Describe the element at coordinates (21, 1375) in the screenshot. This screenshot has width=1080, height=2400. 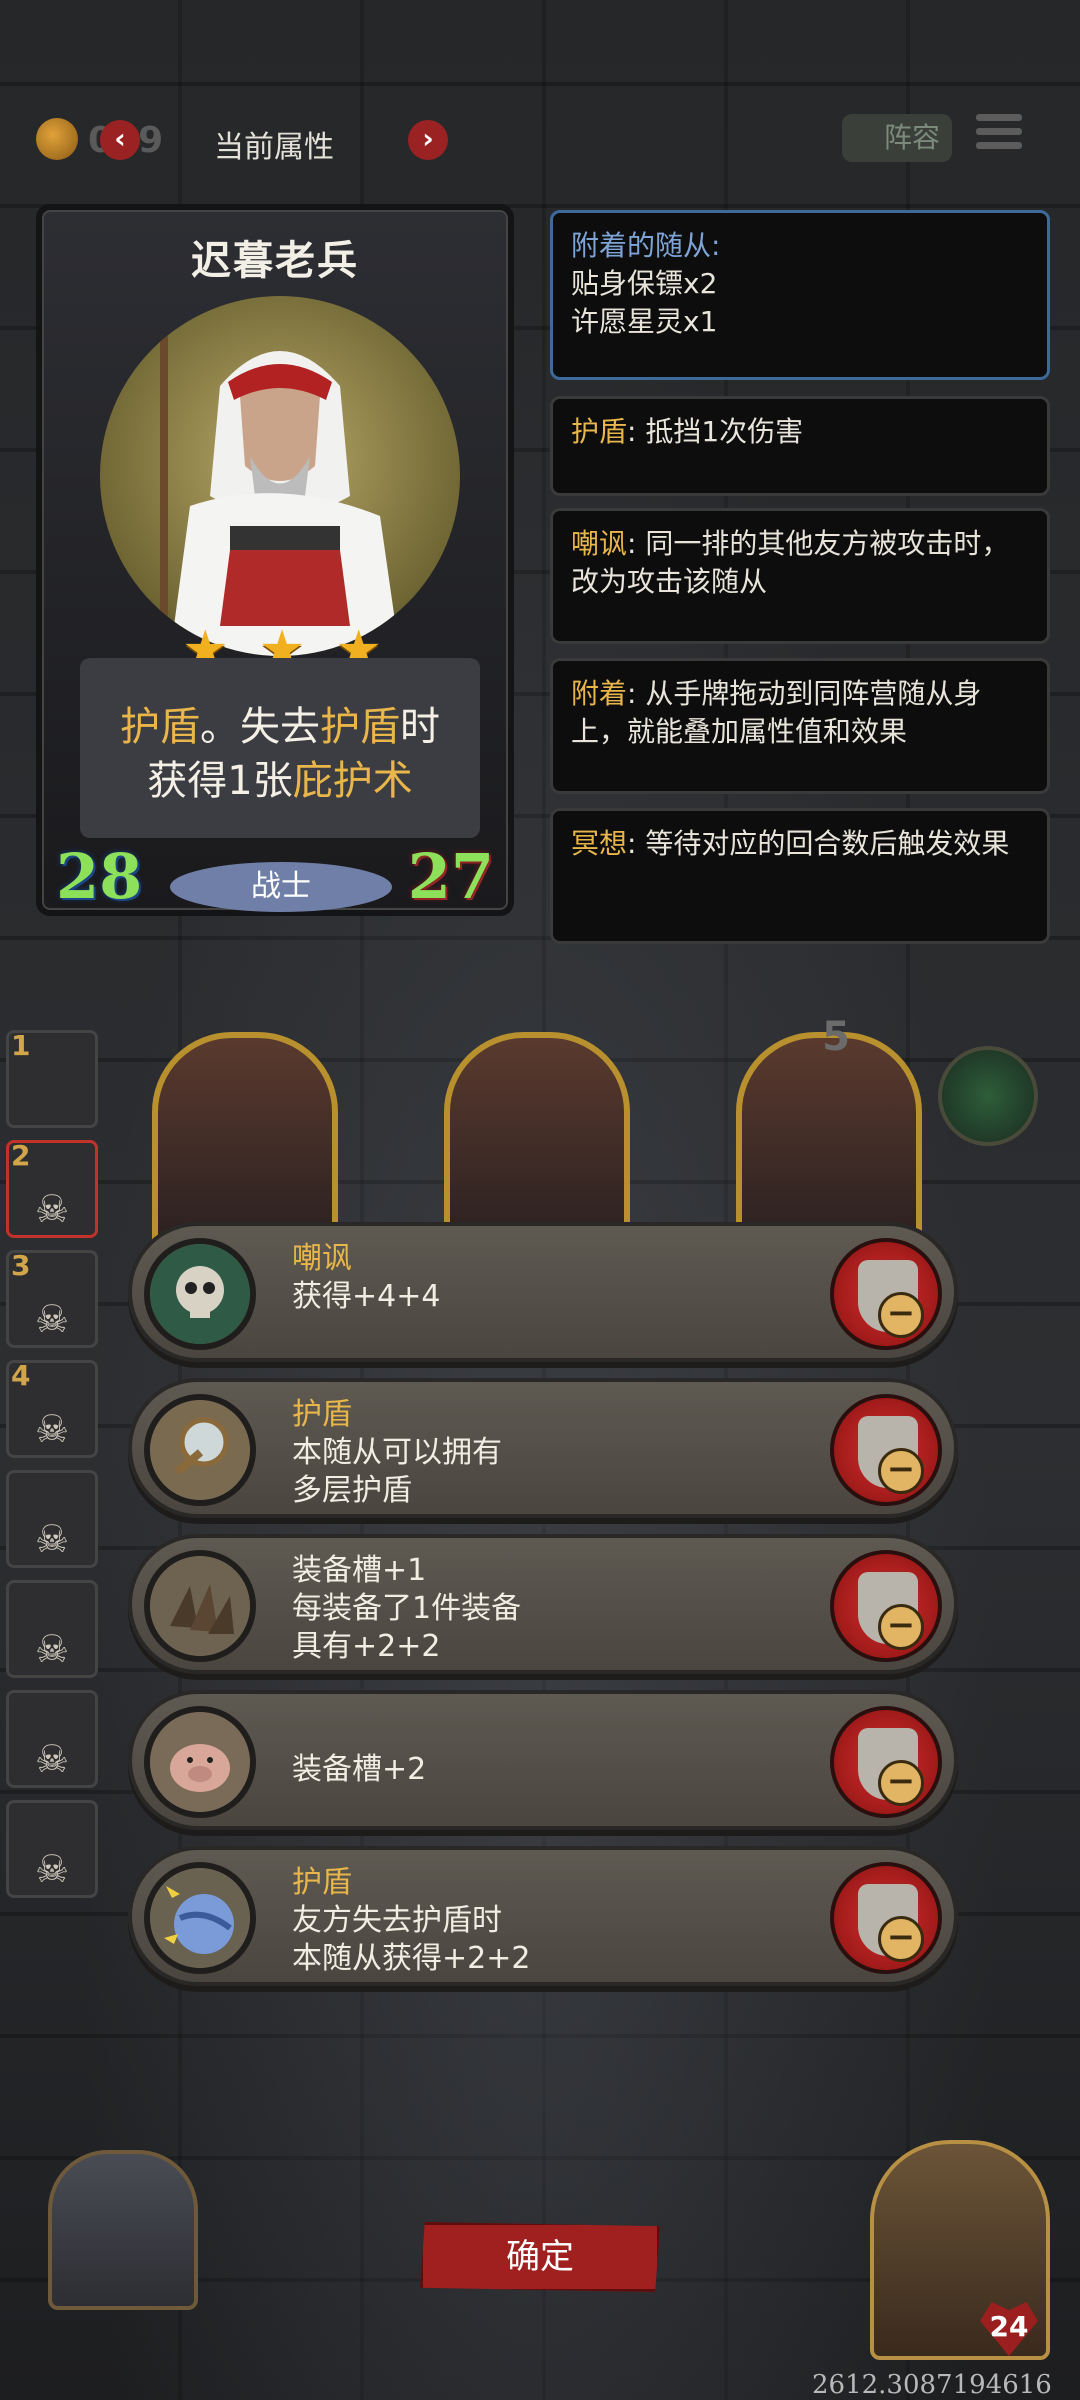
I see `roster-number: 4` at that location.